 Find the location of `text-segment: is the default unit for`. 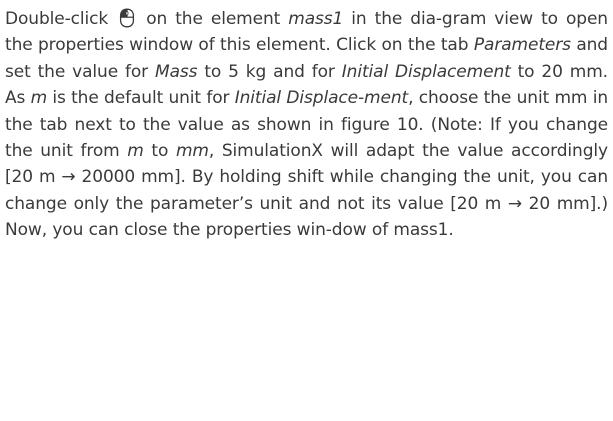

text-segment: is the default unit for is located at coordinates (141, 98).